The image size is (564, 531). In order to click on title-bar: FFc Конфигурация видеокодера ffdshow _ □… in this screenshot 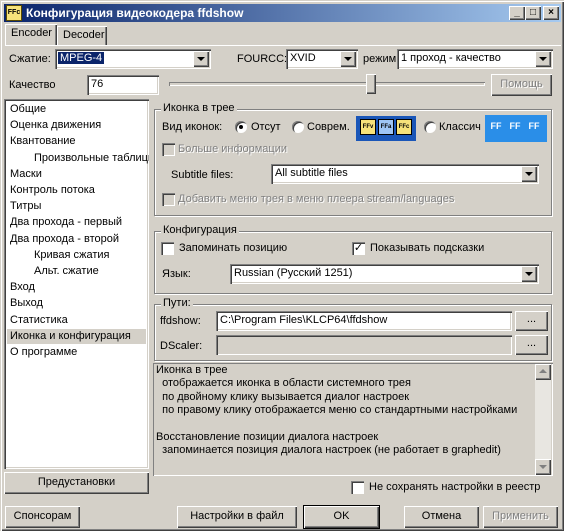, I will do `click(282, 13)`.